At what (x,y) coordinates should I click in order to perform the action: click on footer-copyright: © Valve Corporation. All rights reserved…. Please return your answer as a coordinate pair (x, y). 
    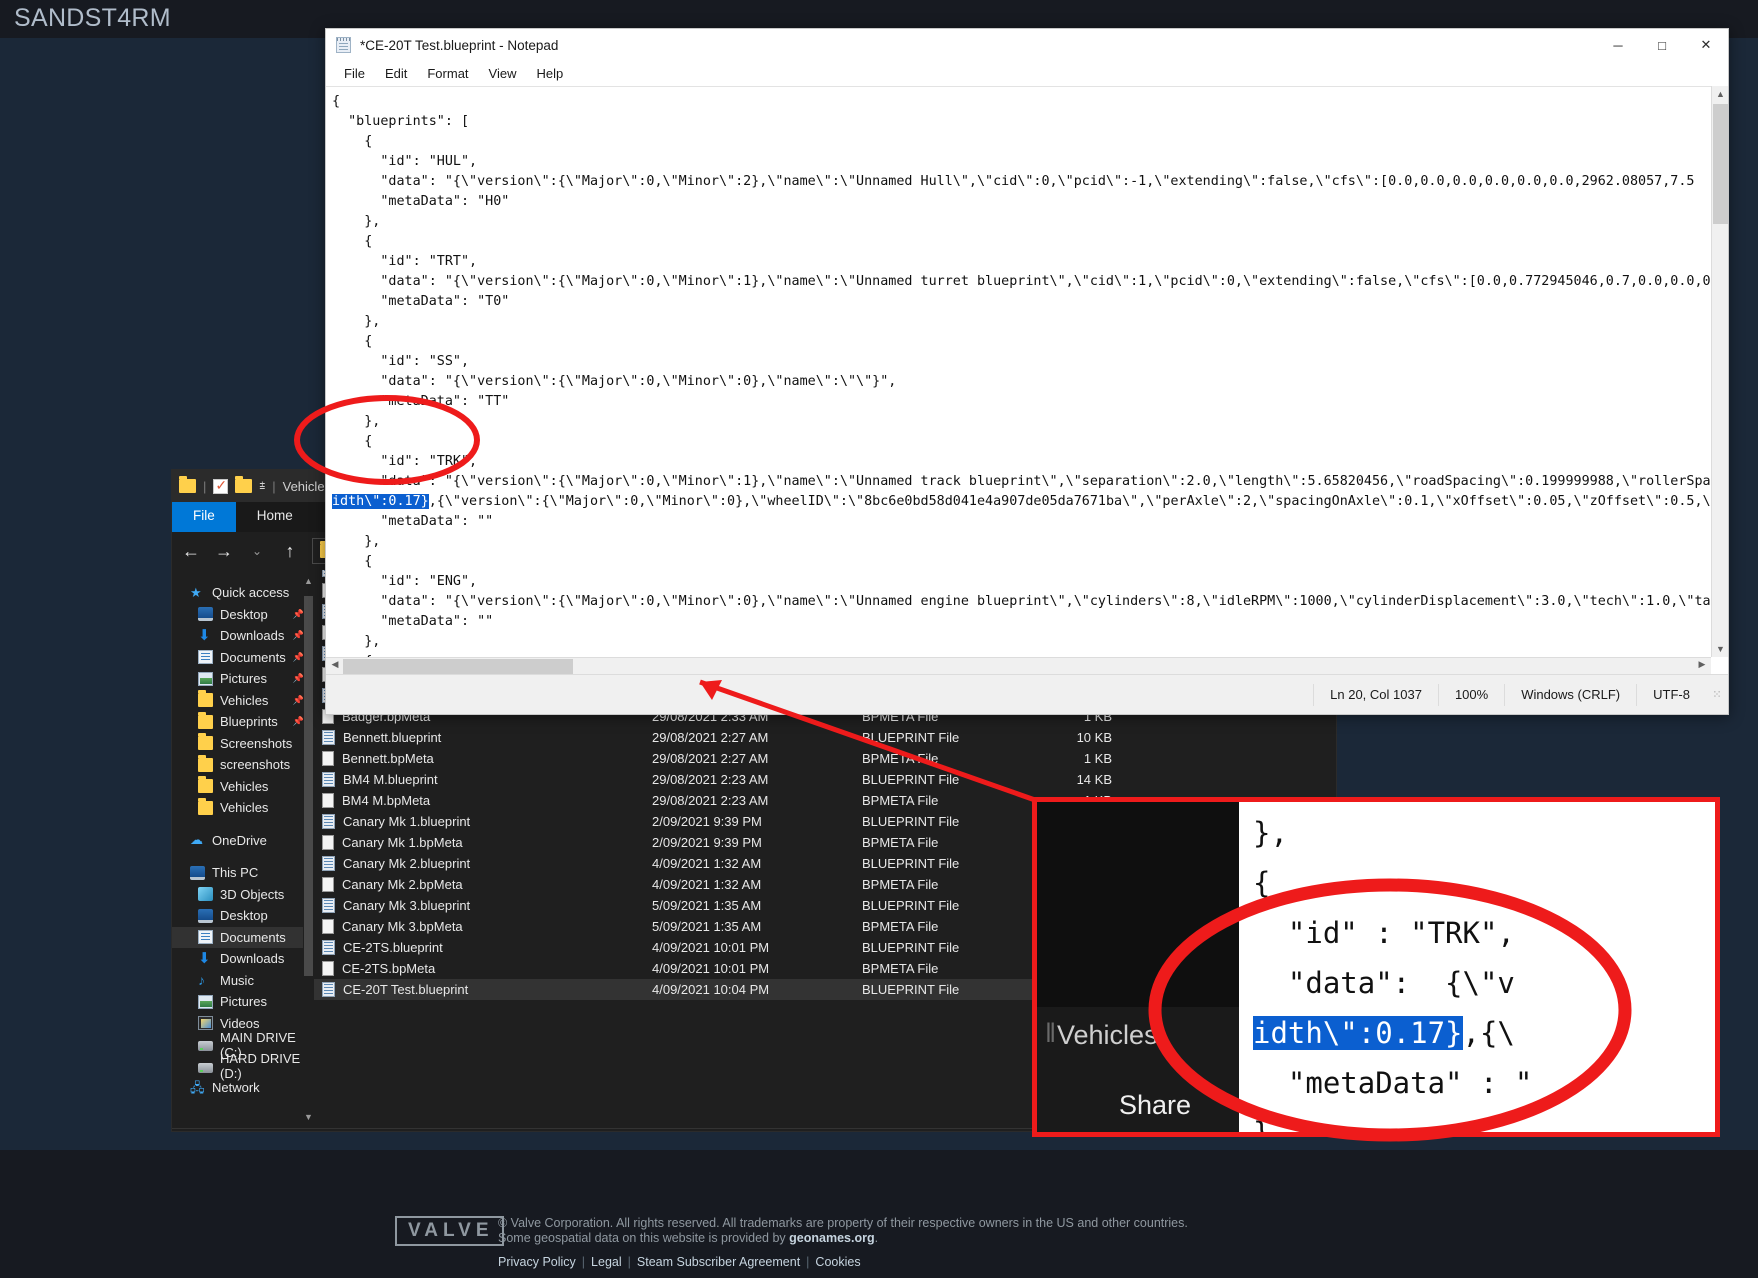
    Looking at the image, I should click on (878, 1231).